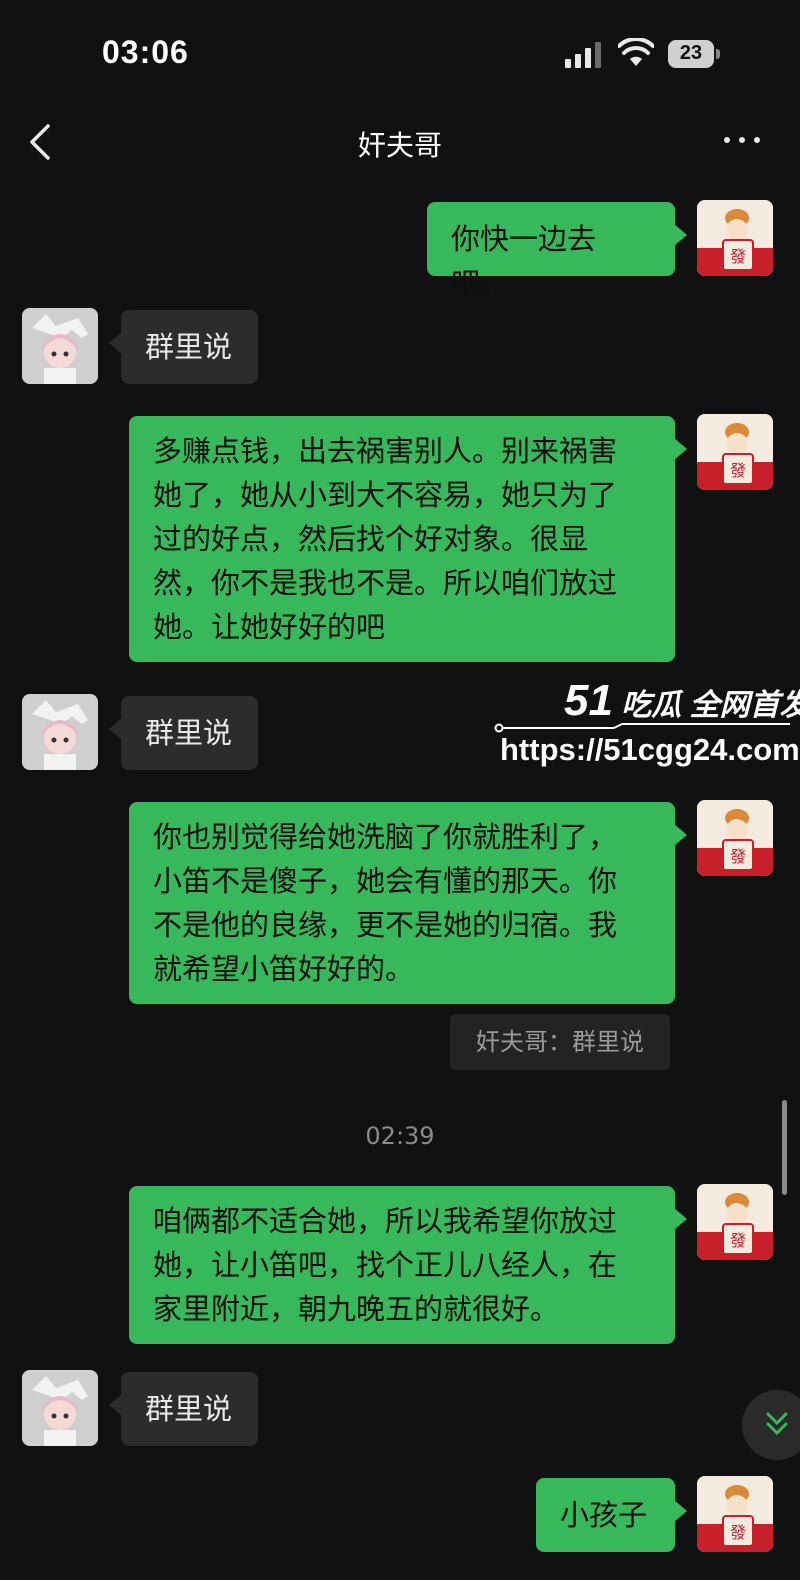 The image size is (800, 1580). I want to click on message-line: 过的好点，然后找个好对象。很显, so click(371, 539).